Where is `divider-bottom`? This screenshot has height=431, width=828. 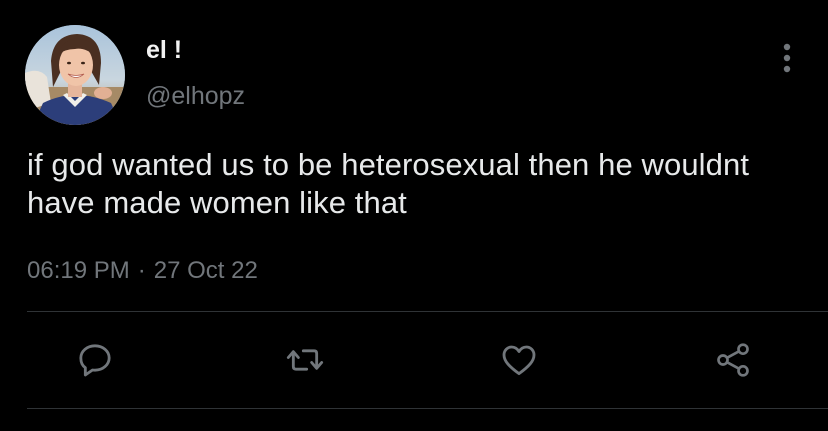
divider-bottom is located at coordinates (427, 408).